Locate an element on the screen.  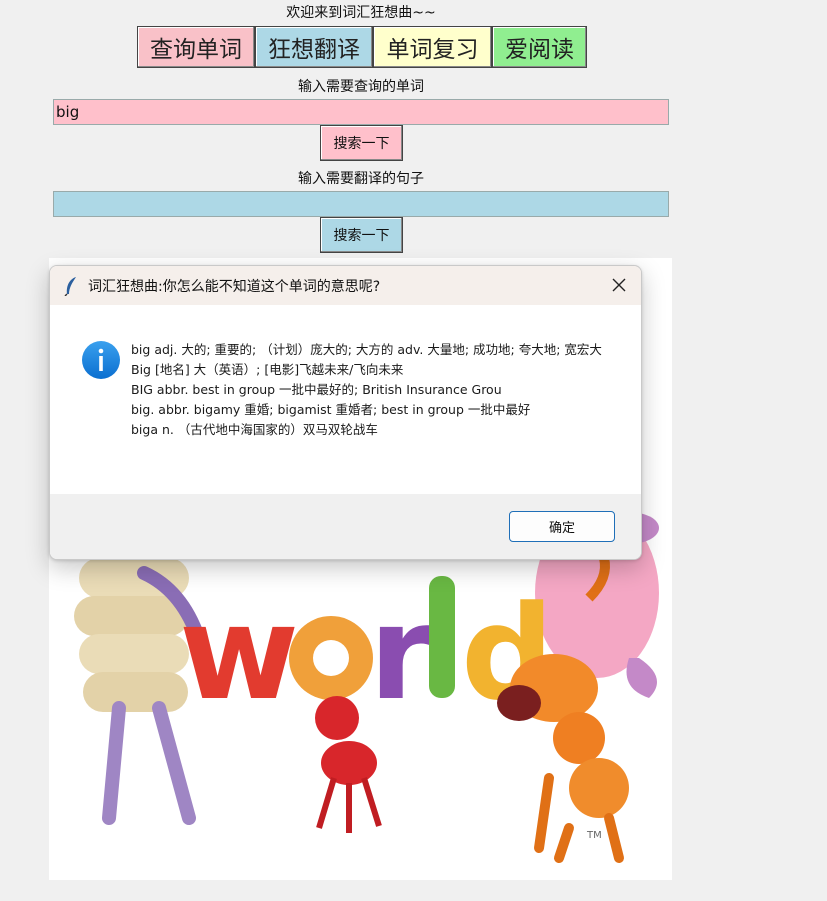
dialog-title: 词汇狂想曲:你怎么能不知道这个单词的意思呢? is located at coordinates (234, 287).